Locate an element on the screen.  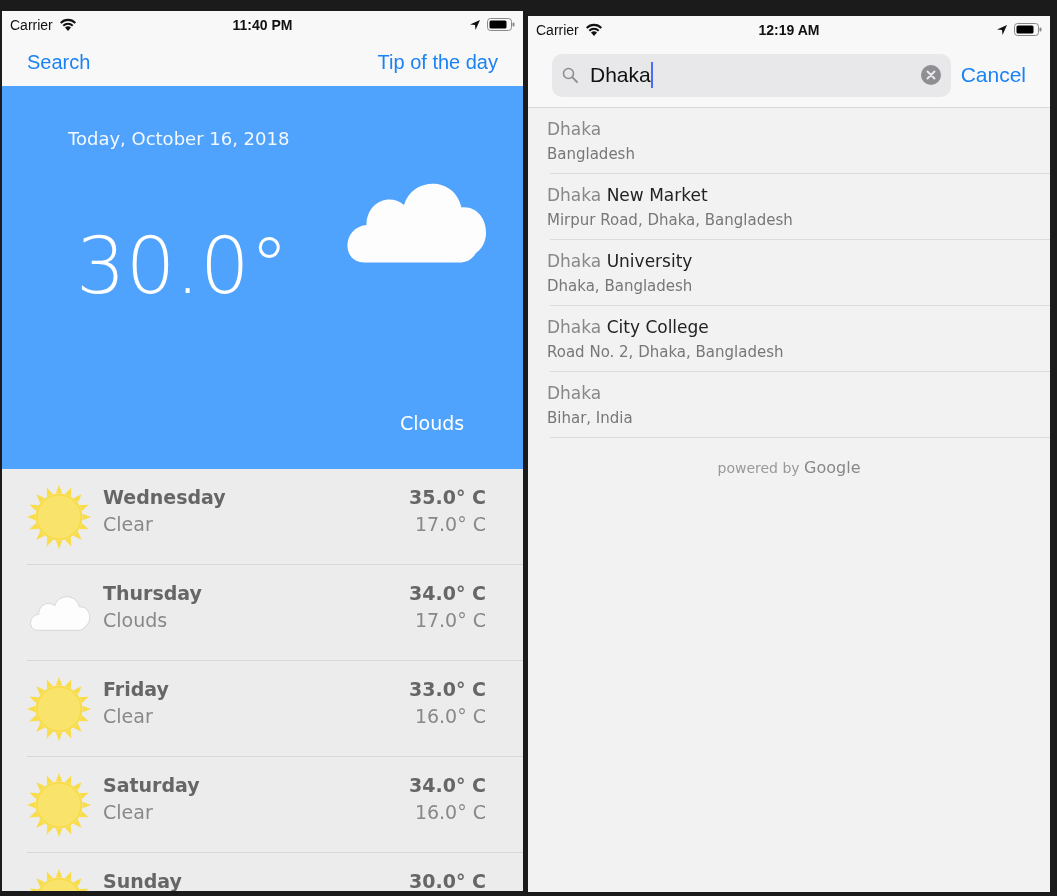
high-temperature: 33.0° C is located at coordinates (447, 689).